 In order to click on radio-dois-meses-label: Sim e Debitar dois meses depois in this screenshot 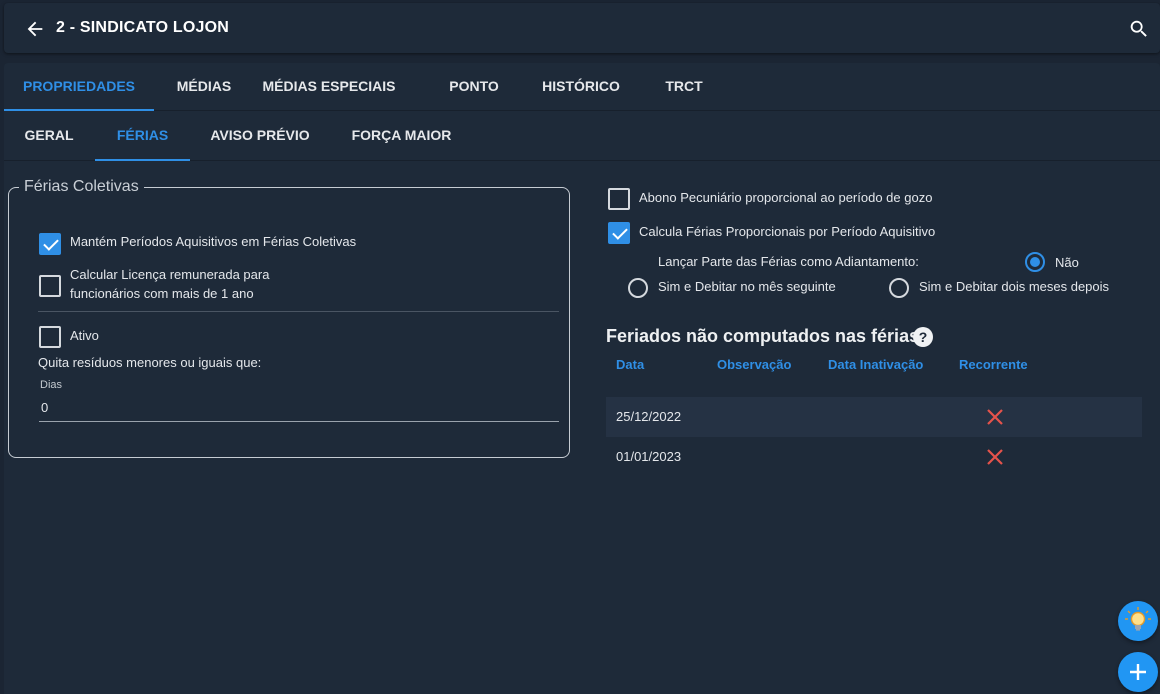, I will do `click(1014, 286)`.